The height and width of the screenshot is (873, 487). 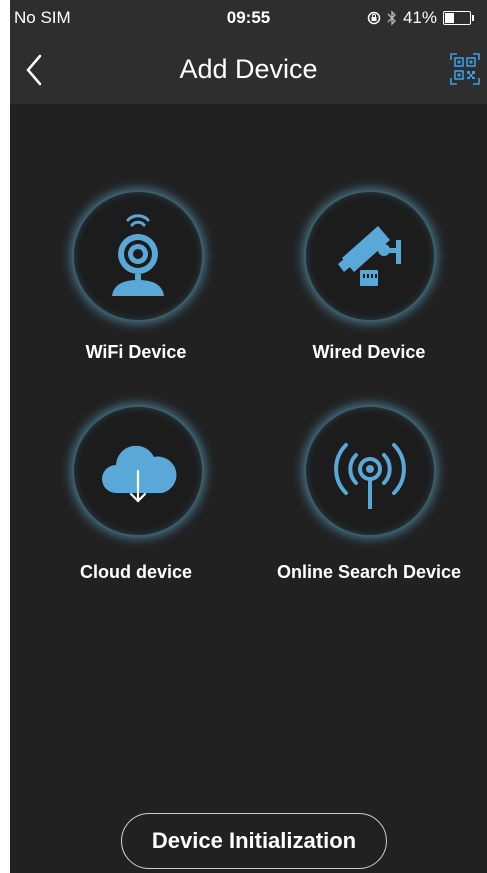 I want to click on wifi-camera-icon, so click(x=138, y=255).